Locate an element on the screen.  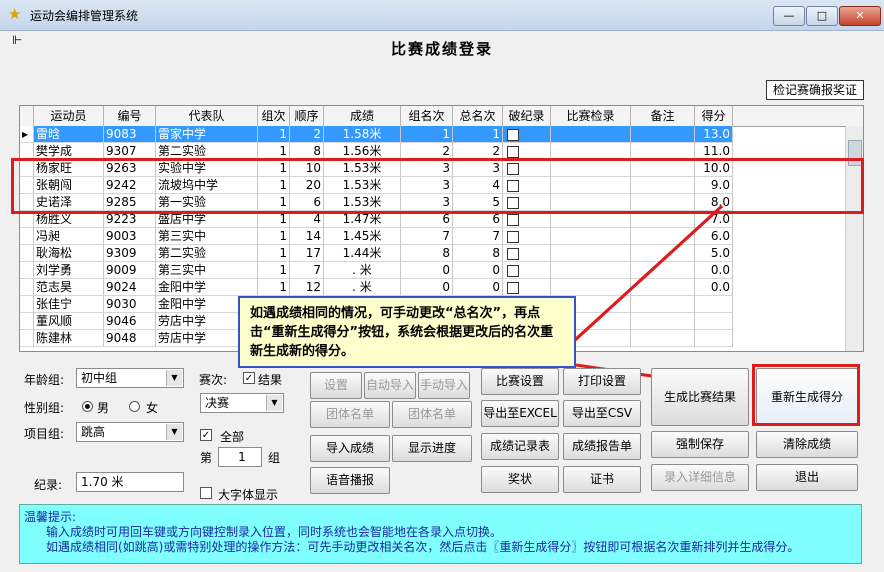
column-header: 比赛检录 is located at coordinates (591, 116).